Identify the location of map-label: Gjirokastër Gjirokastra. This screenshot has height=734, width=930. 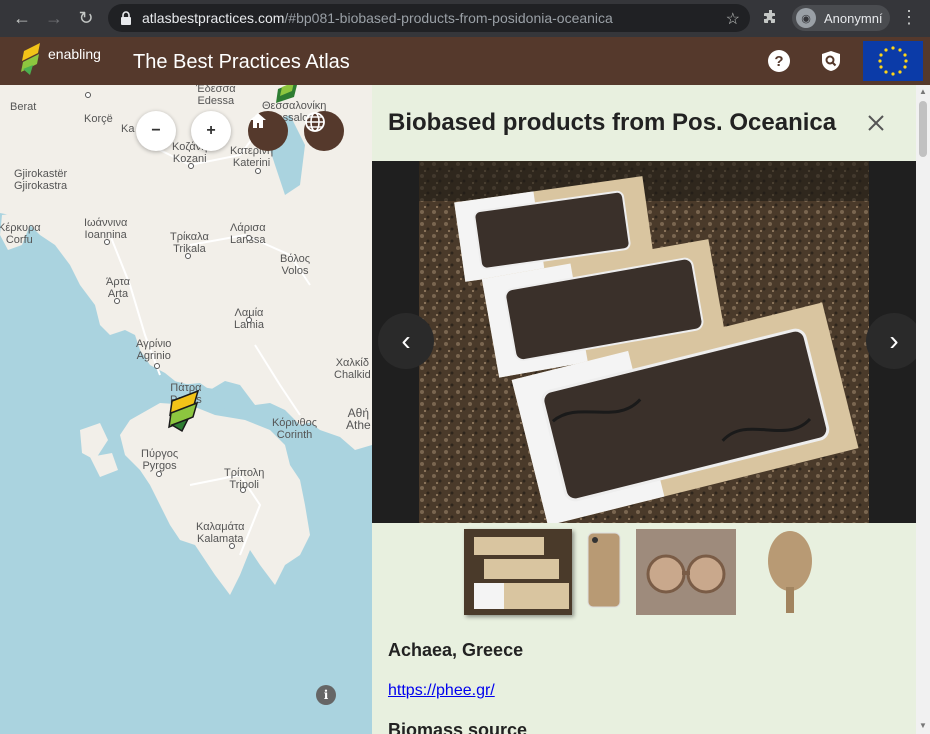
(41, 180).